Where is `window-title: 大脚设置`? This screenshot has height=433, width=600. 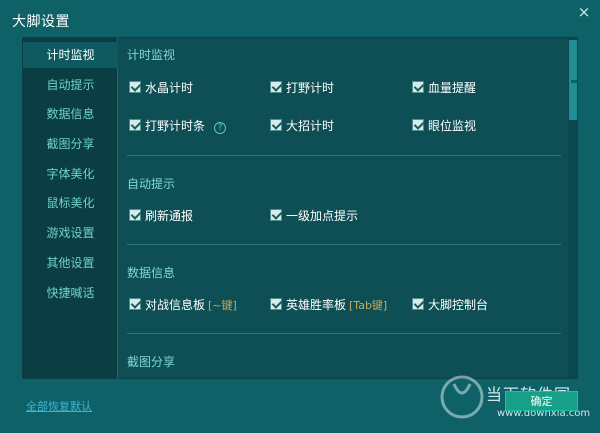 window-title: 大脚设置 is located at coordinates (41, 22).